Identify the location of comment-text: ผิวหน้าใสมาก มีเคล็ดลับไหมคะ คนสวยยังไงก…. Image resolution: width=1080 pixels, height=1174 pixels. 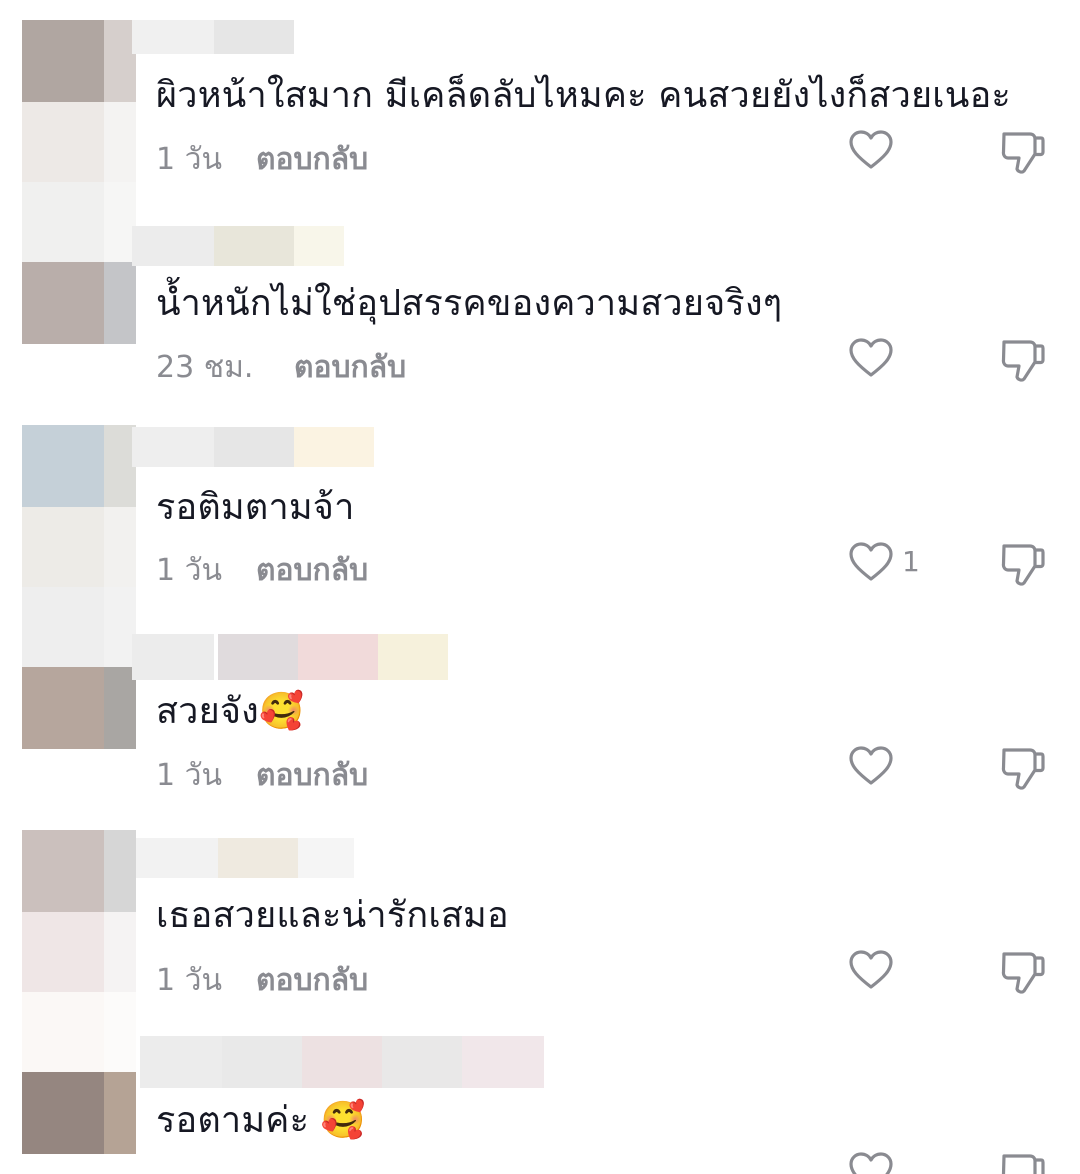
(583, 95).